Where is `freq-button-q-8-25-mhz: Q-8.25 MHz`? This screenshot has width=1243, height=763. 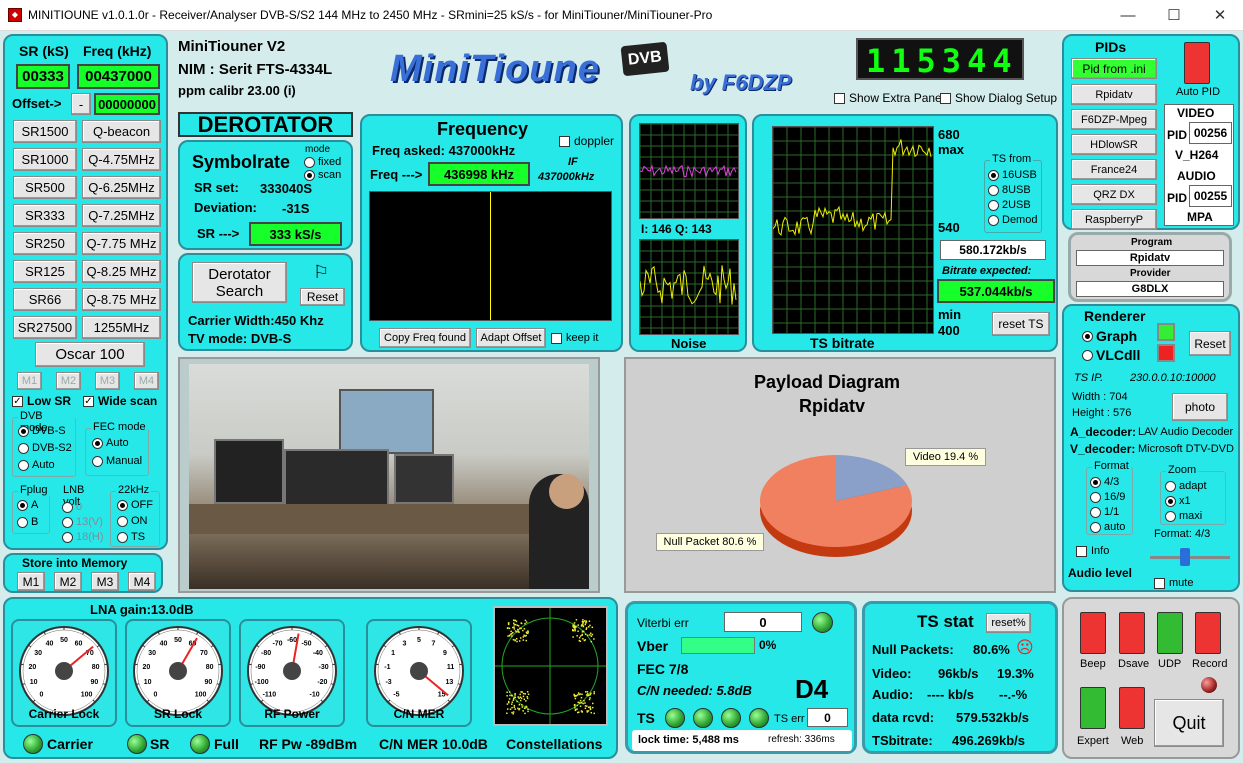 freq-button-q-8-25-mhz: Q-8.25 MHz is located at coordinates (121, 271).